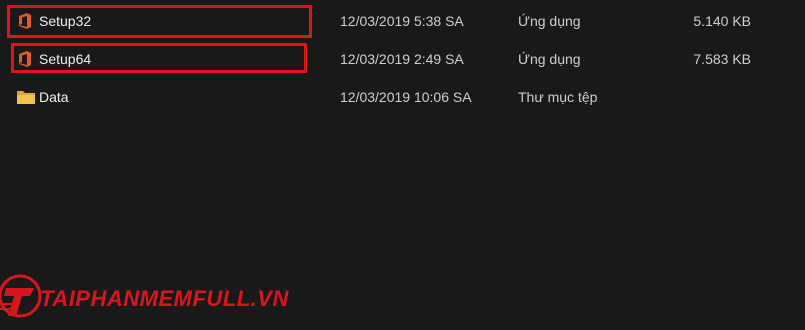 The width and height of the screenshot is (805, 330). I want to click on file-date: 12/03/2019 2:49 SA, so click(402, 59).